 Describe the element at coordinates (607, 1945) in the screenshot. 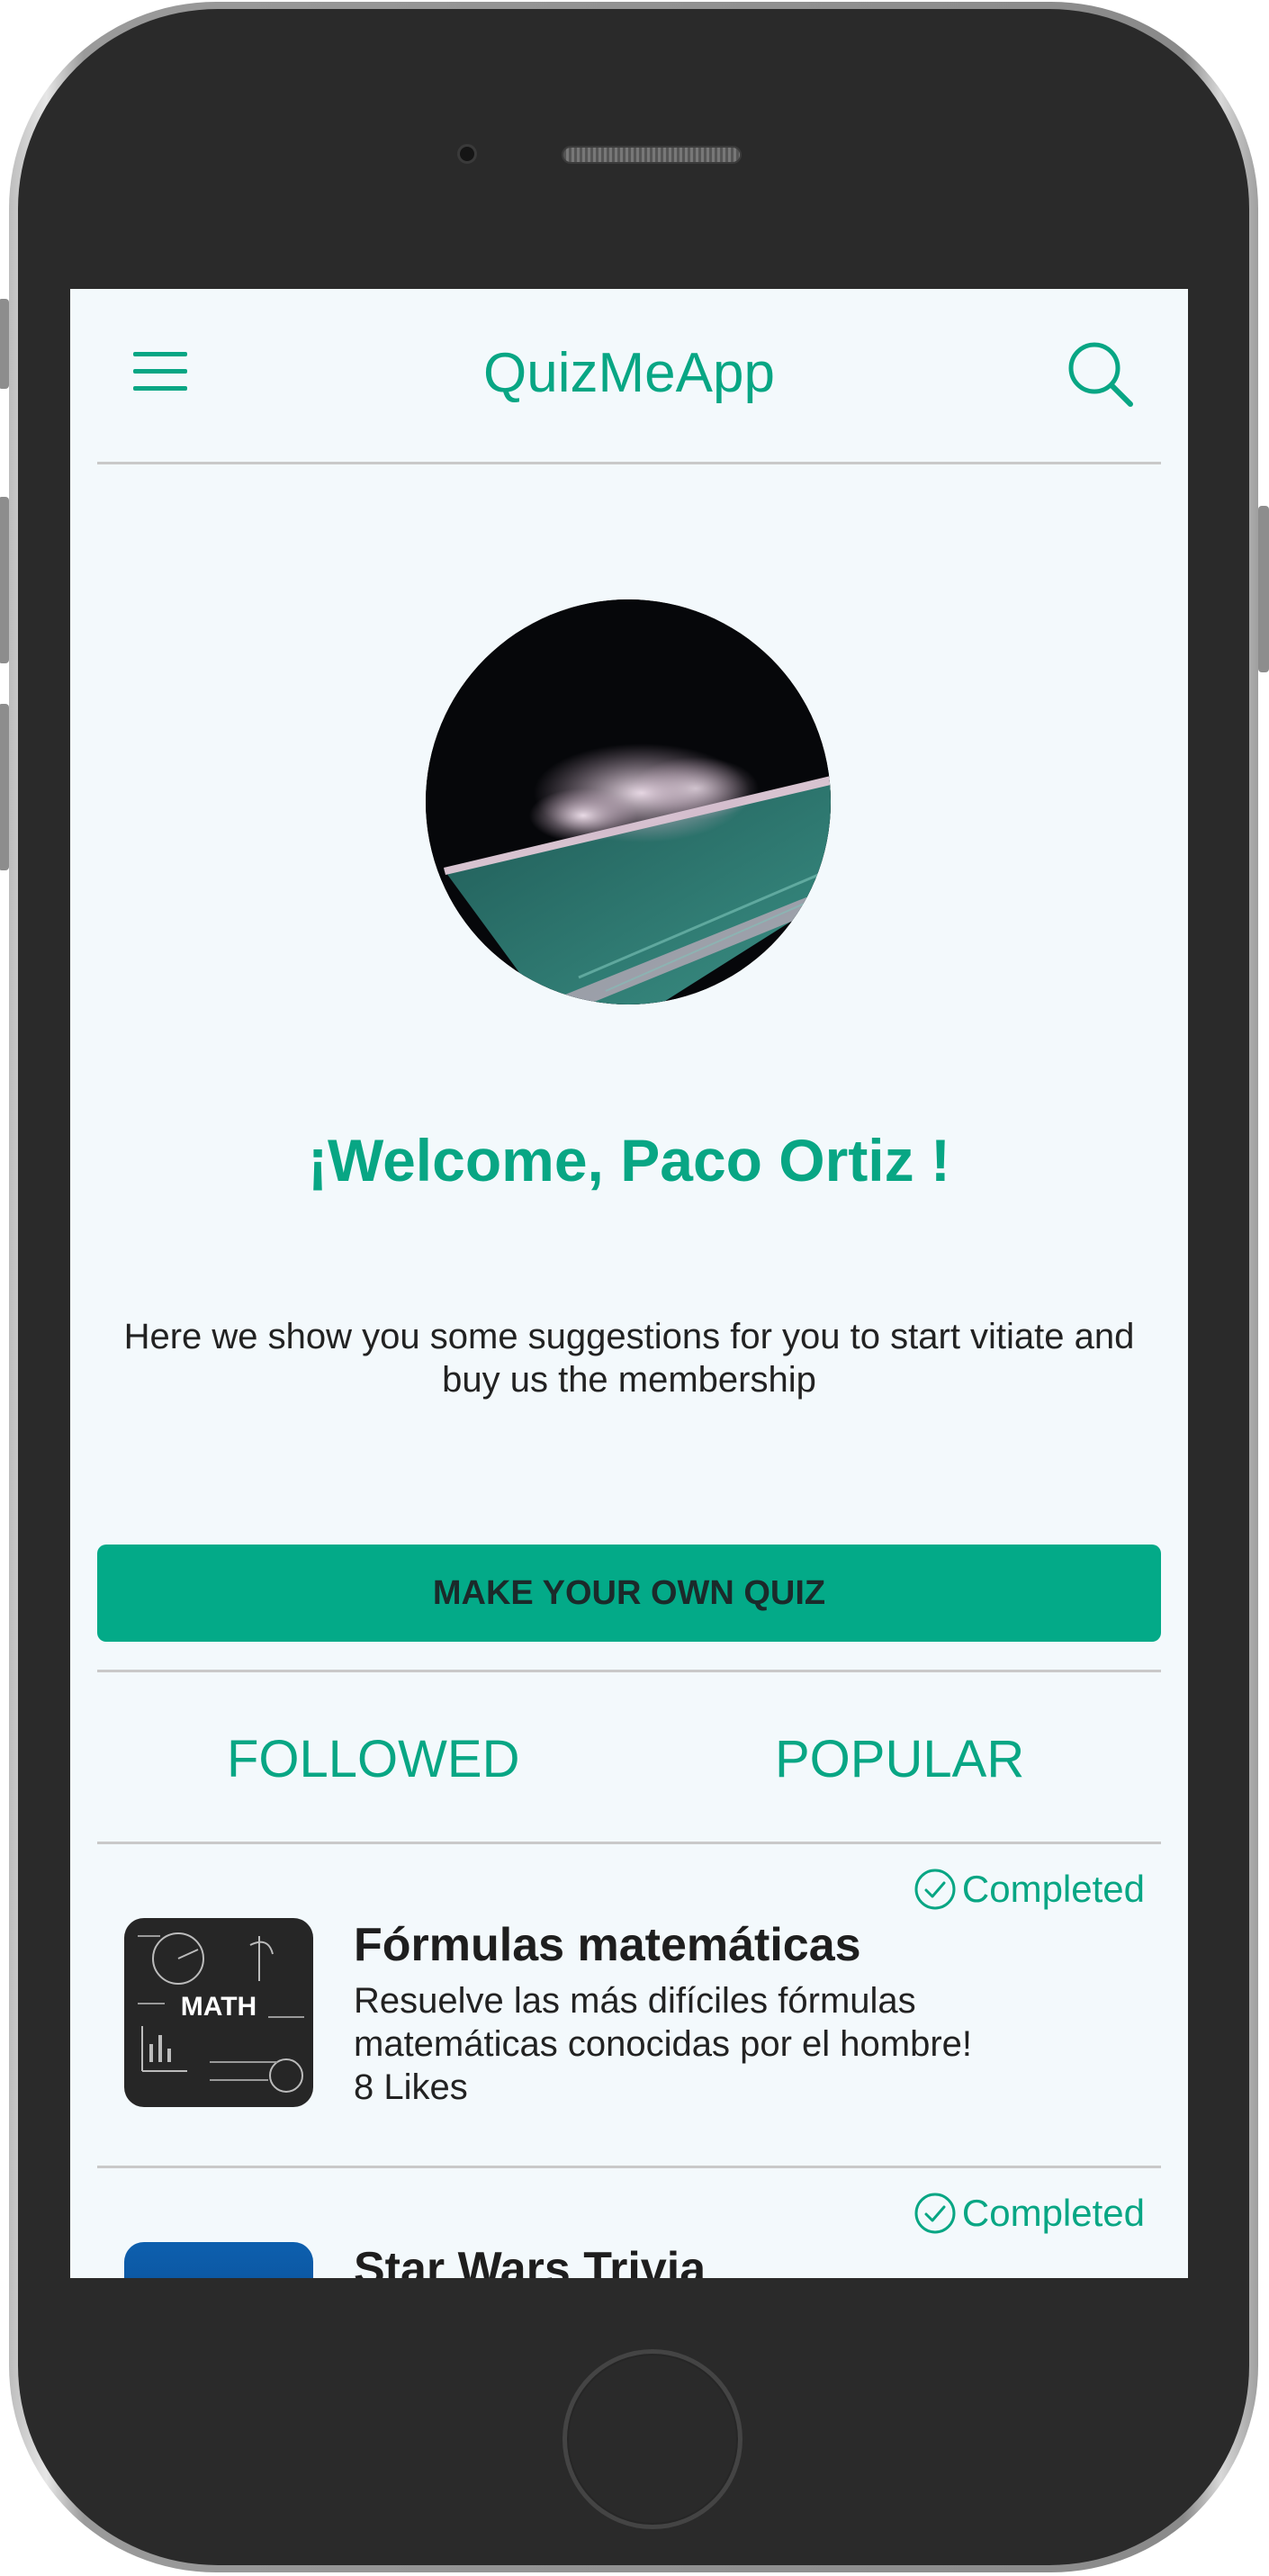

I see `quiz-title: Fórmulas matemáticas` at that location.